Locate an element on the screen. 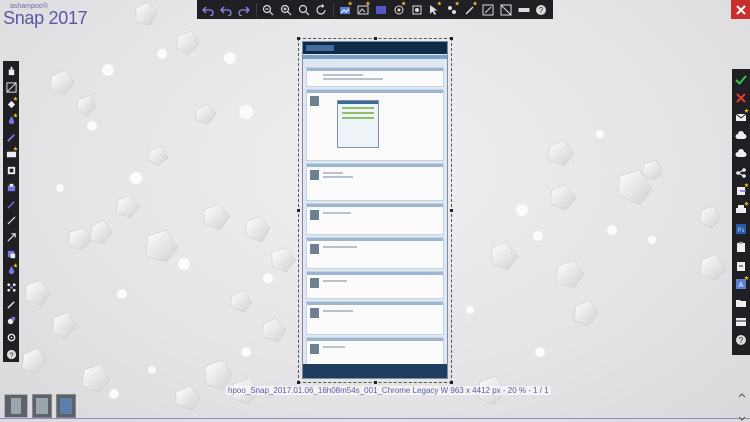  fill-icon is located at coordinates (11, 104).